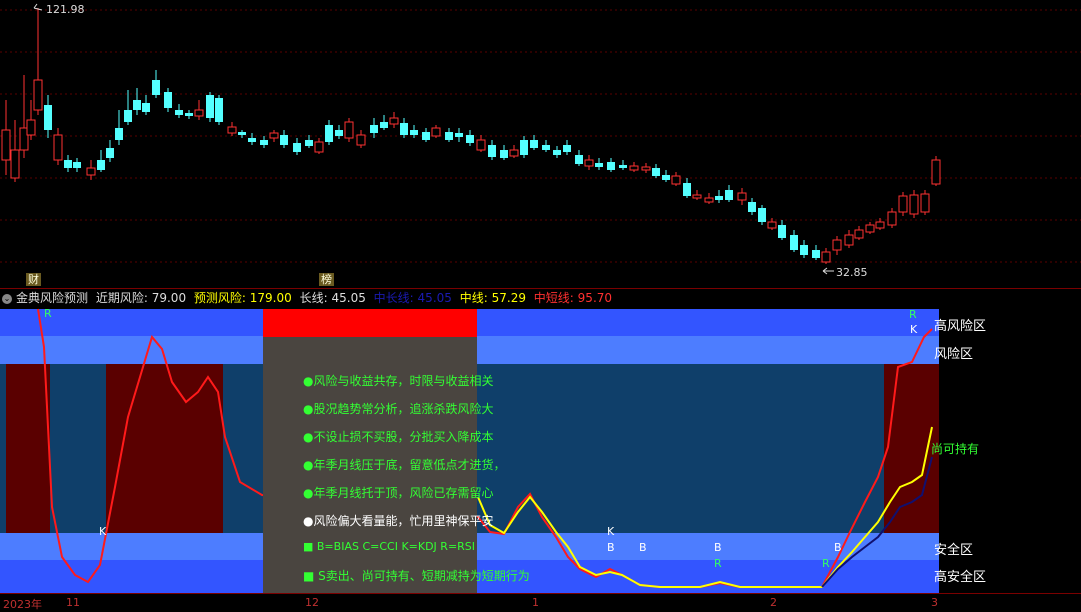 Image resolution: width=1081 pixels, height=612 pixels. Describe the element at coordinates (398, 493) in the screenshot. I see `tip-line-5: ●年季月线托于顶，风险已存需留心` at that location.